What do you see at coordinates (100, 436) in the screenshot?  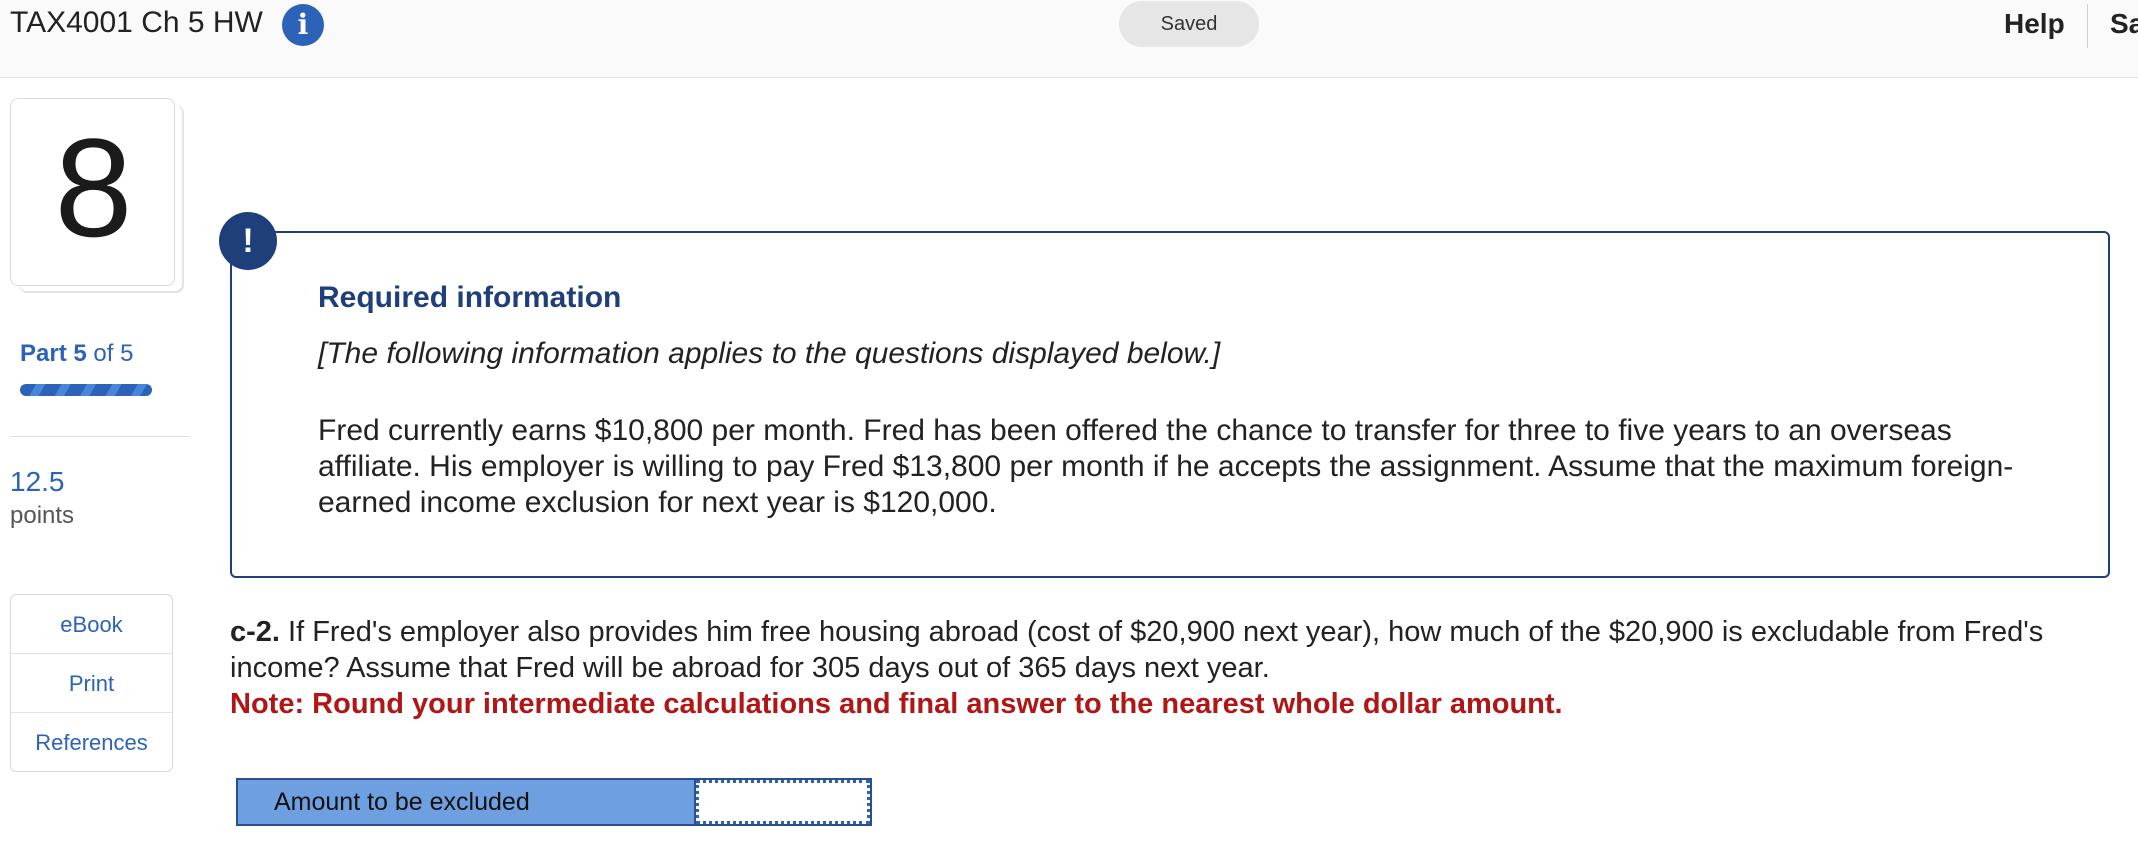 I see `left-divider` at bounding box center [100, 436].